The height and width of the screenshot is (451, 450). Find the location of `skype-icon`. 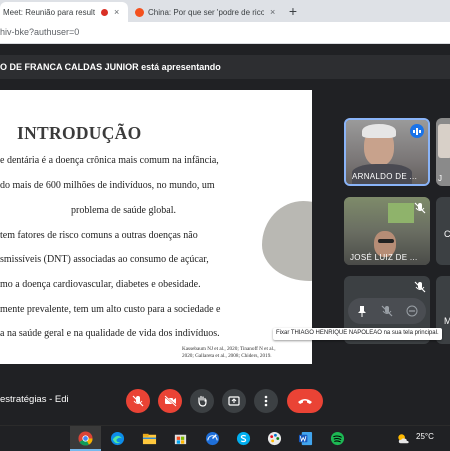

skype-icon is located at coordinates (243, 438).